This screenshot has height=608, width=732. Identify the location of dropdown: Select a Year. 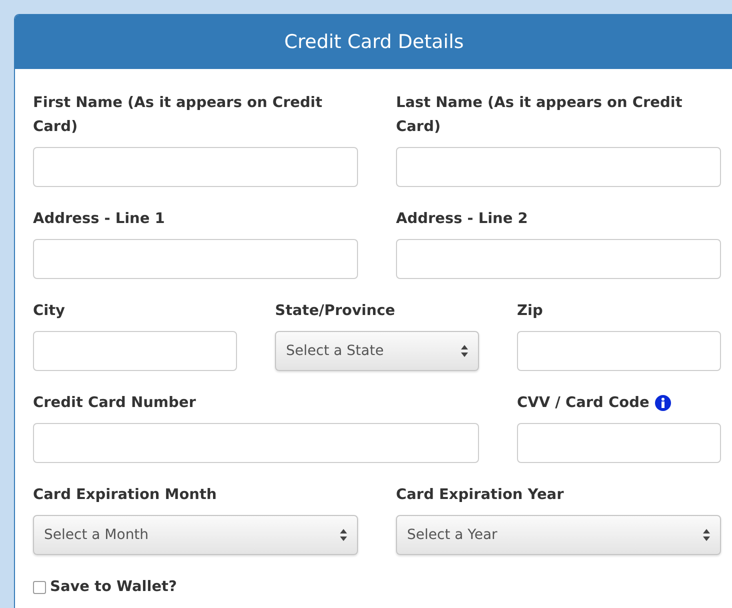
(558, 535).